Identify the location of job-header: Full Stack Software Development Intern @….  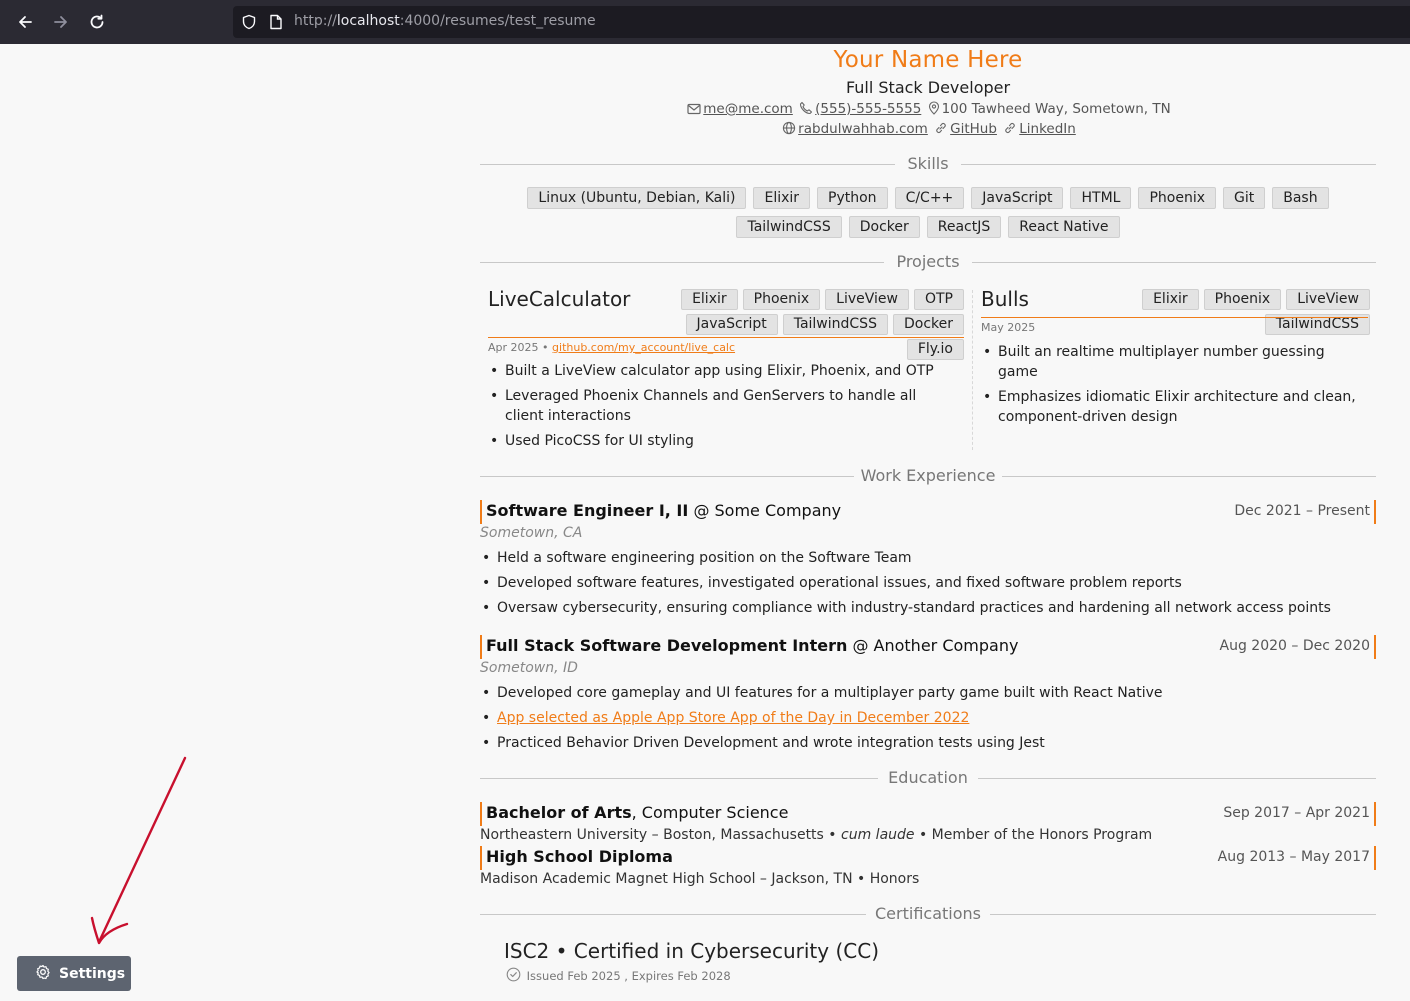
(928, 647).